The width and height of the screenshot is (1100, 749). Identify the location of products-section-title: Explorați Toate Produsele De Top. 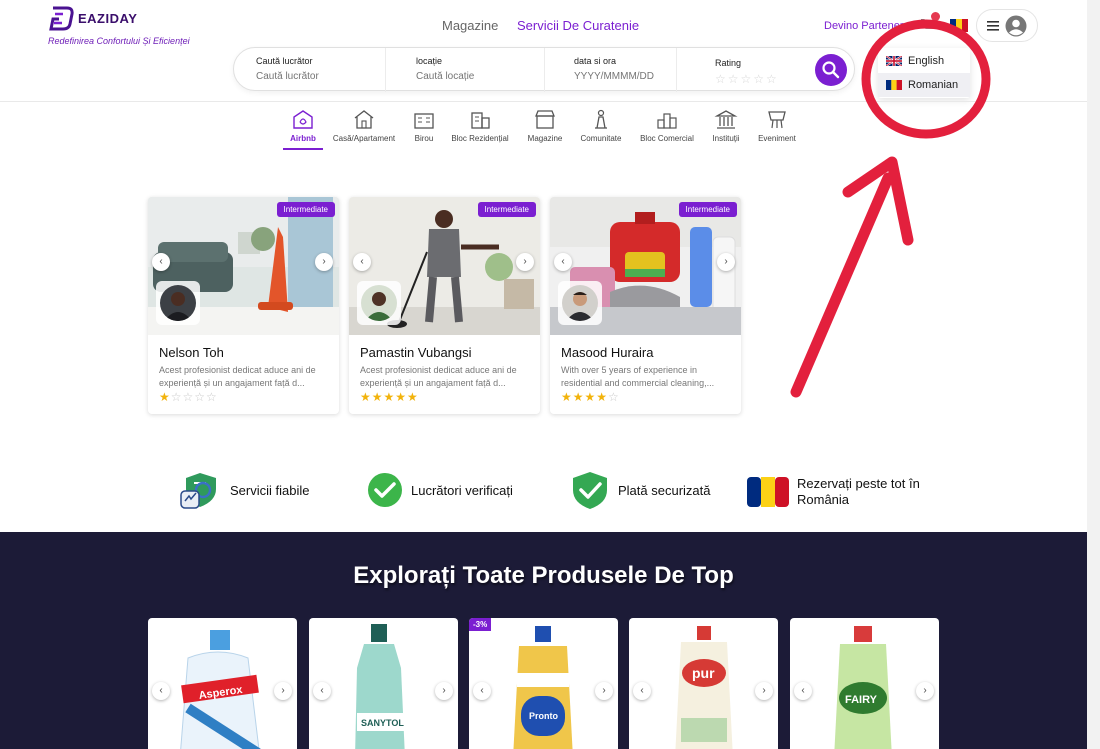
(543, 575).